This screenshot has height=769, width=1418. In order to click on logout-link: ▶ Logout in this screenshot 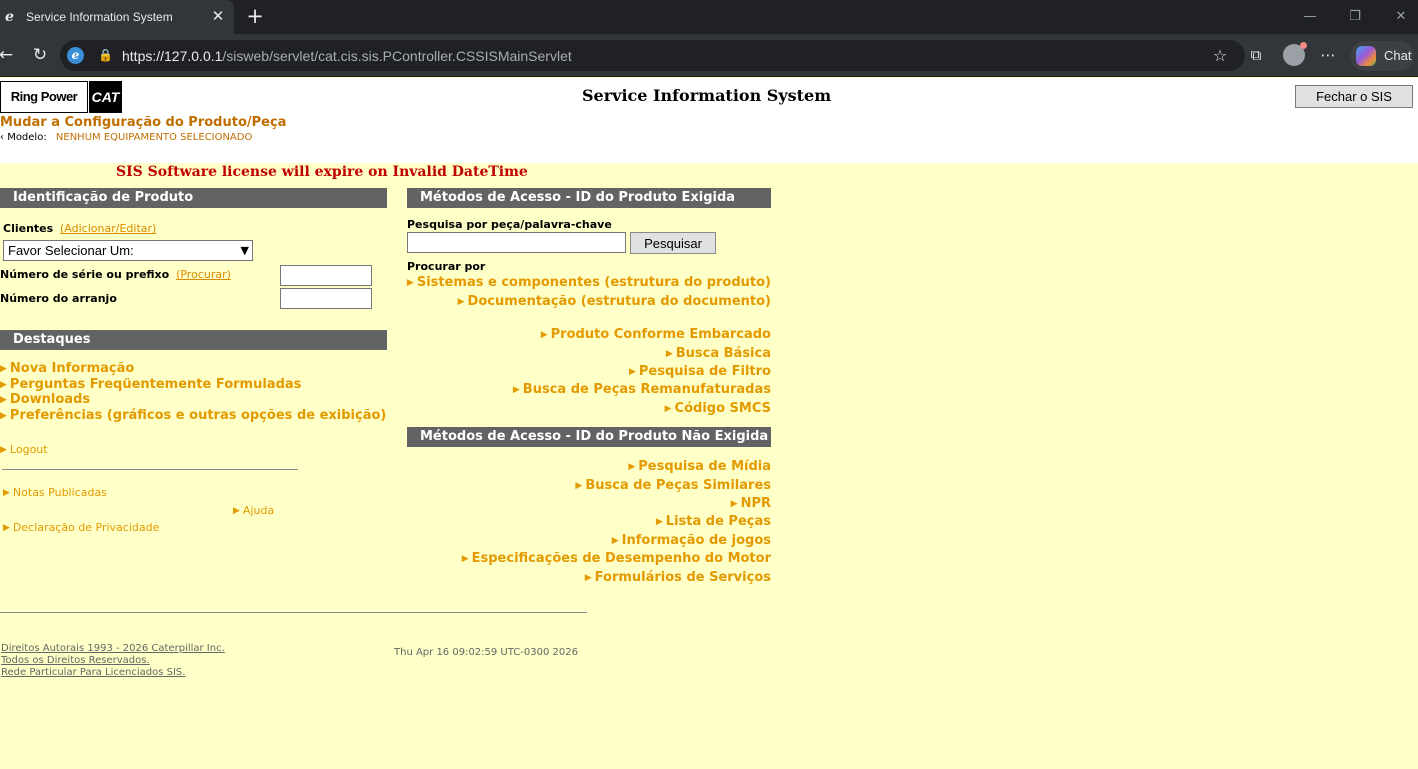, I will do `click(24, 449)`.